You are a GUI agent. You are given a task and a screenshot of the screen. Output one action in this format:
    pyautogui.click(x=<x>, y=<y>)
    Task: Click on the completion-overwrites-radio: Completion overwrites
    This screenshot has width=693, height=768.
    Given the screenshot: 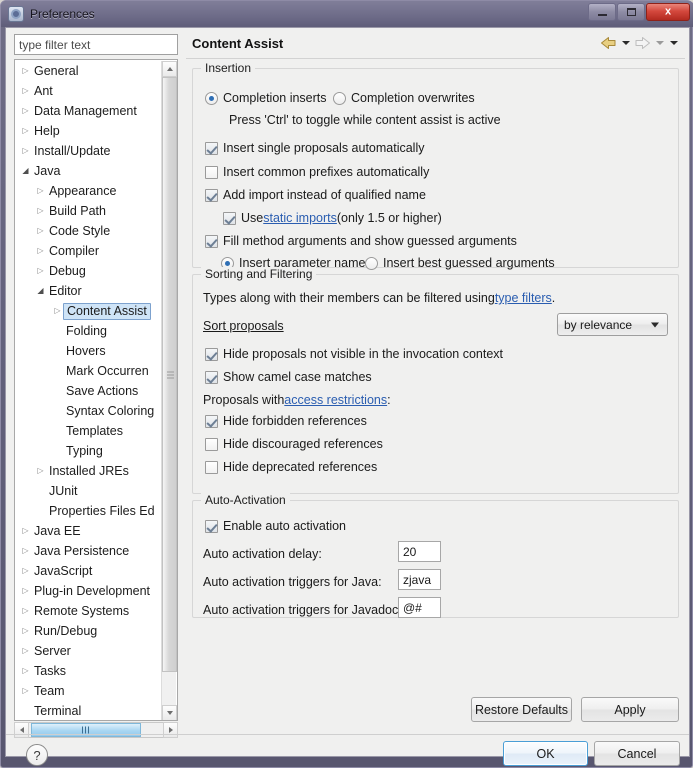 What is the action you would take?
    pyautogui.click(x=404, y=98)
    